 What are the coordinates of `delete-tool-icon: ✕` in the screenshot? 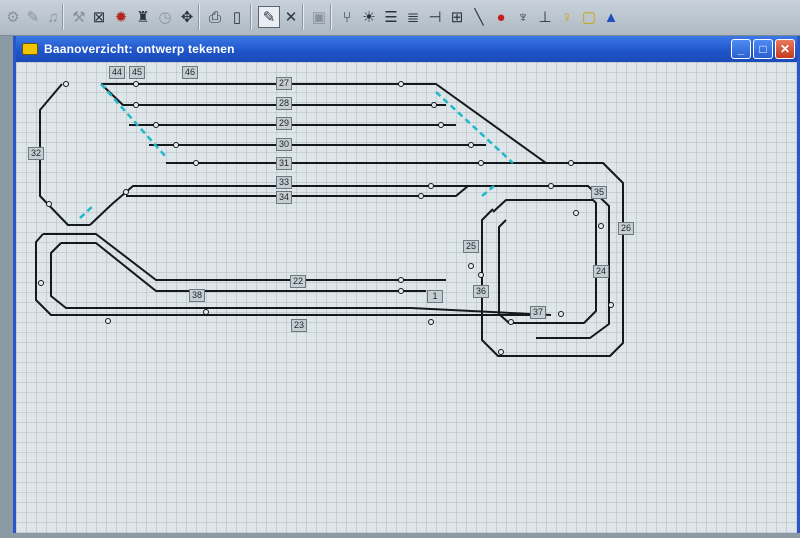 It's located at (291, 17).